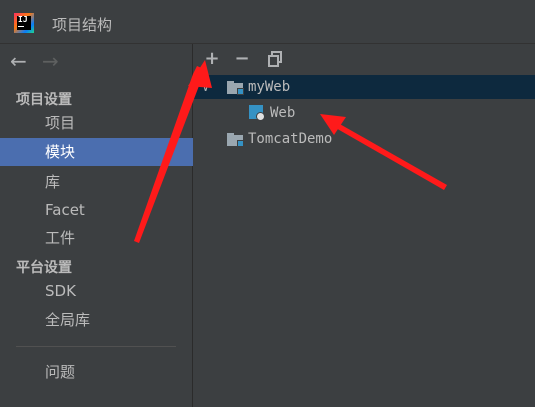  What do you see at coordinates (44, 100) in the screenshot?
I see `project-settings-header: 项目设置` at bounding box center [44, 100].